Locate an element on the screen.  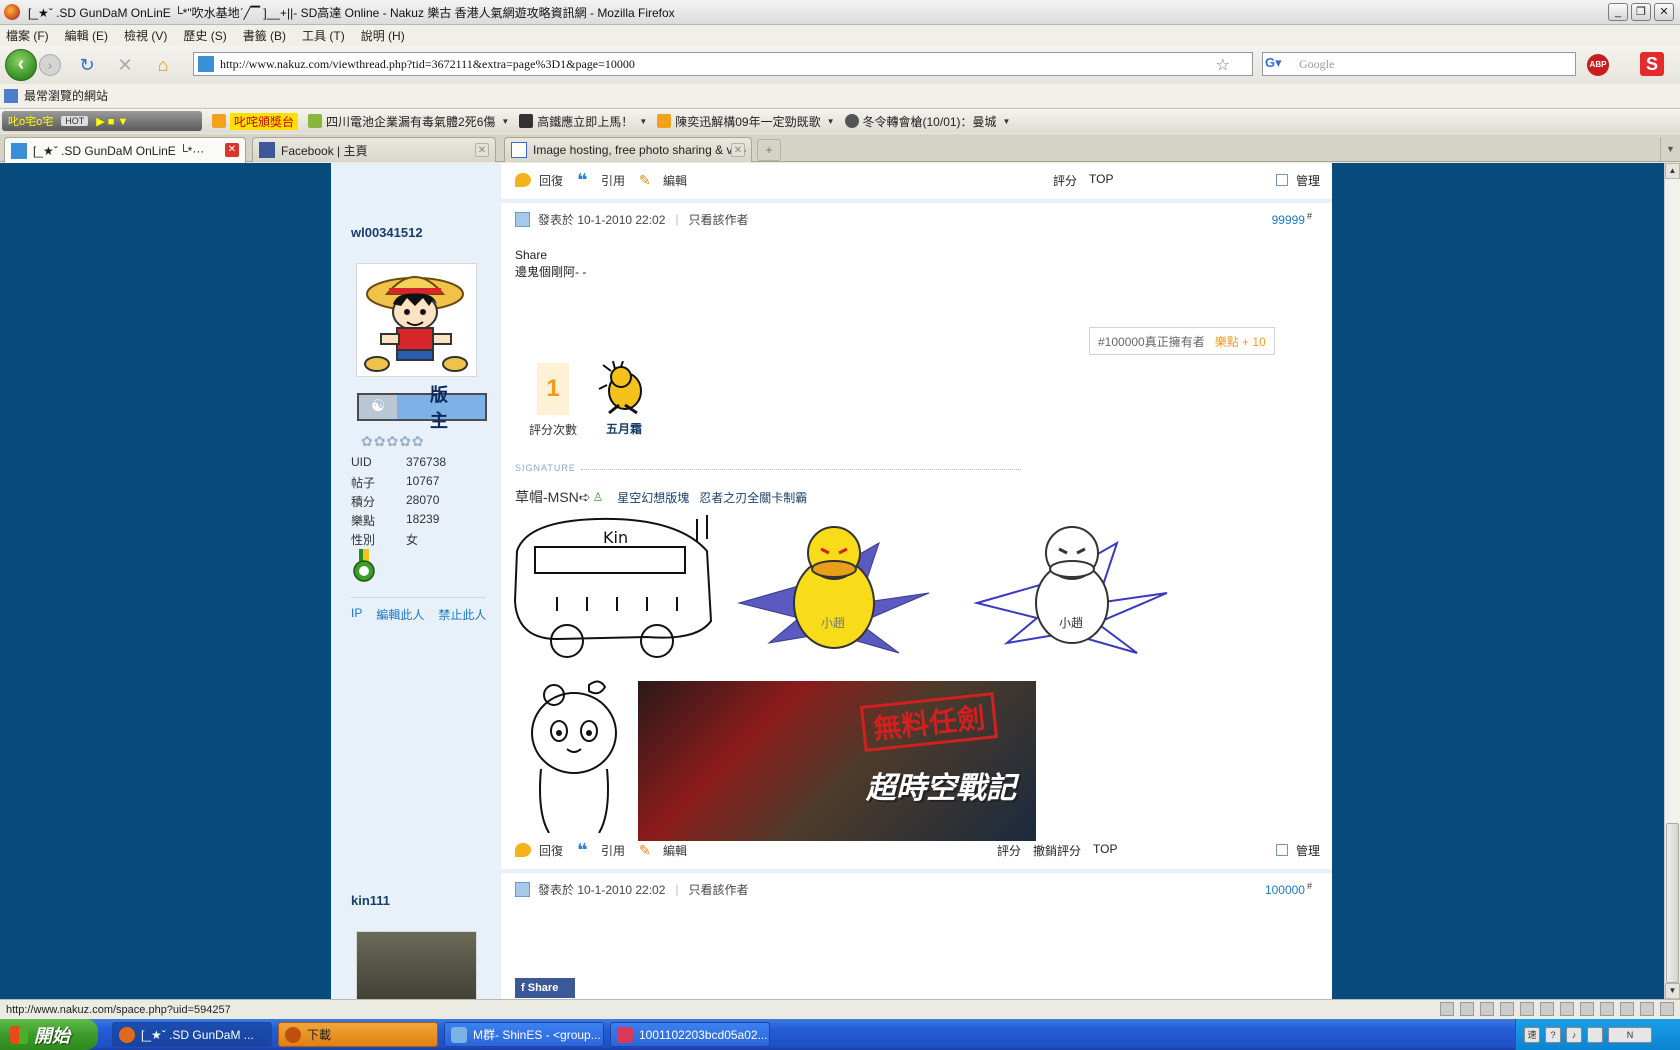
print-icon is located at coordinates (1527, 1009).